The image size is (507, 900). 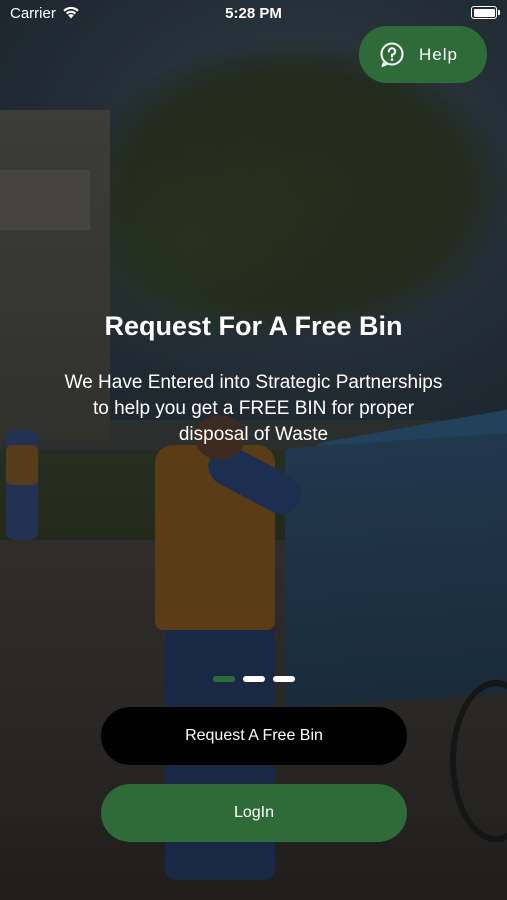 What do you see at coordinates (392, 54) in the screenshot?
I see `question-circle-icon` at bounding box center [392, 54].